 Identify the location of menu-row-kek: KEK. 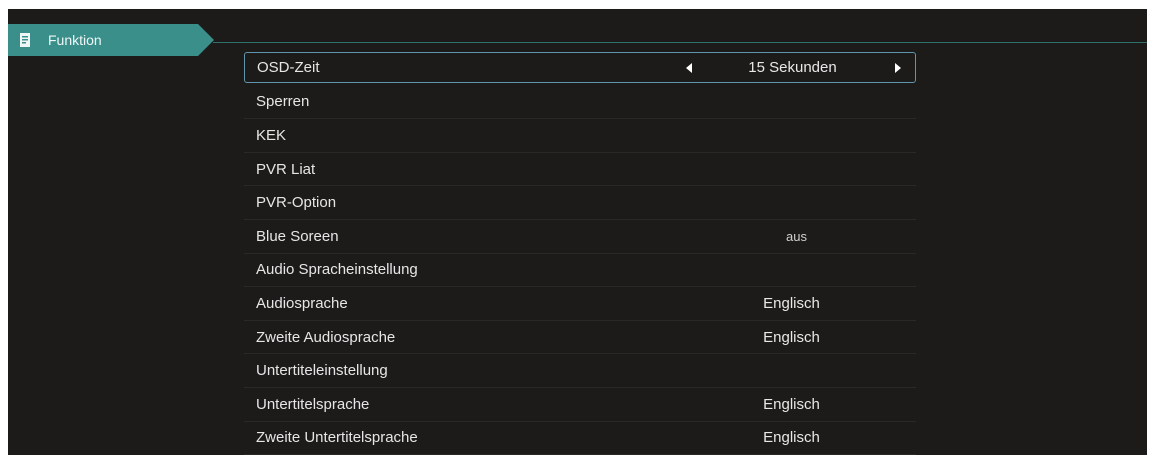
(580, 136).